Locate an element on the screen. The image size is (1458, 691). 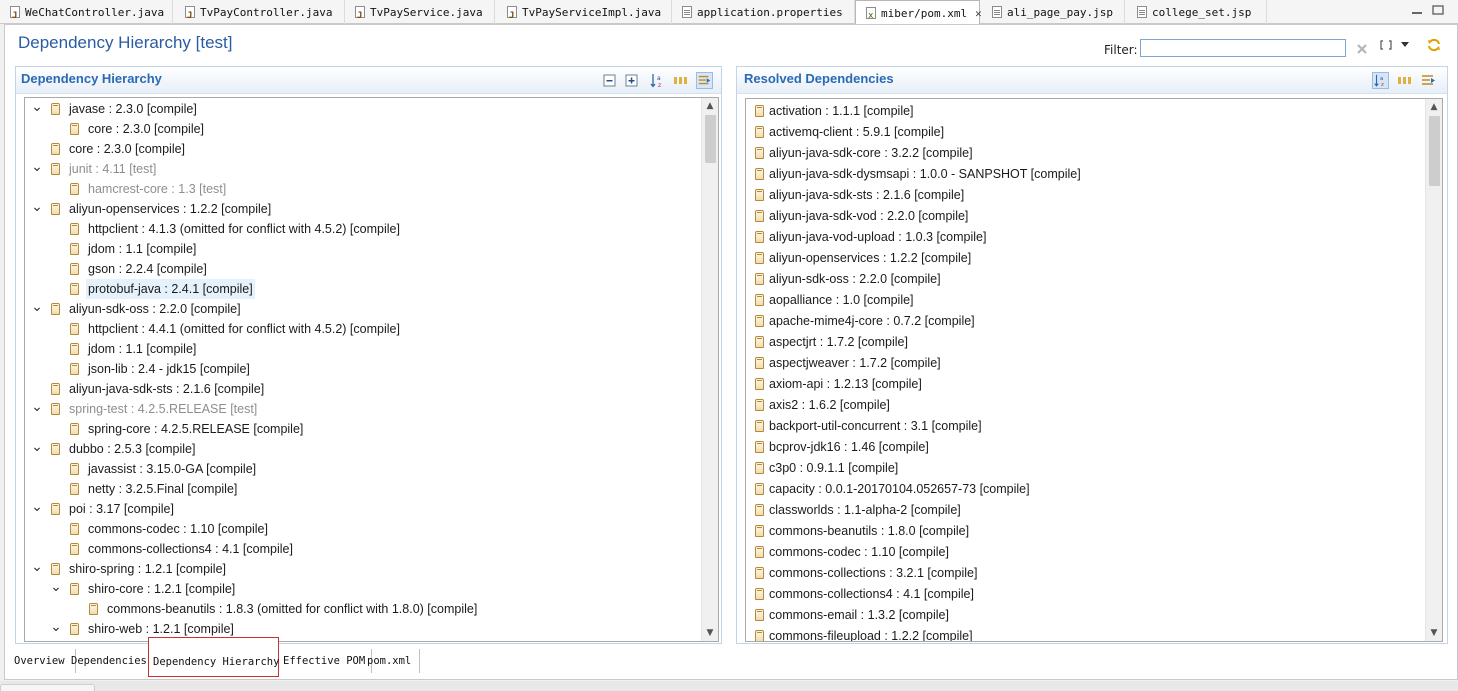
minimized-view-tab is located at coordinates (47, 687).